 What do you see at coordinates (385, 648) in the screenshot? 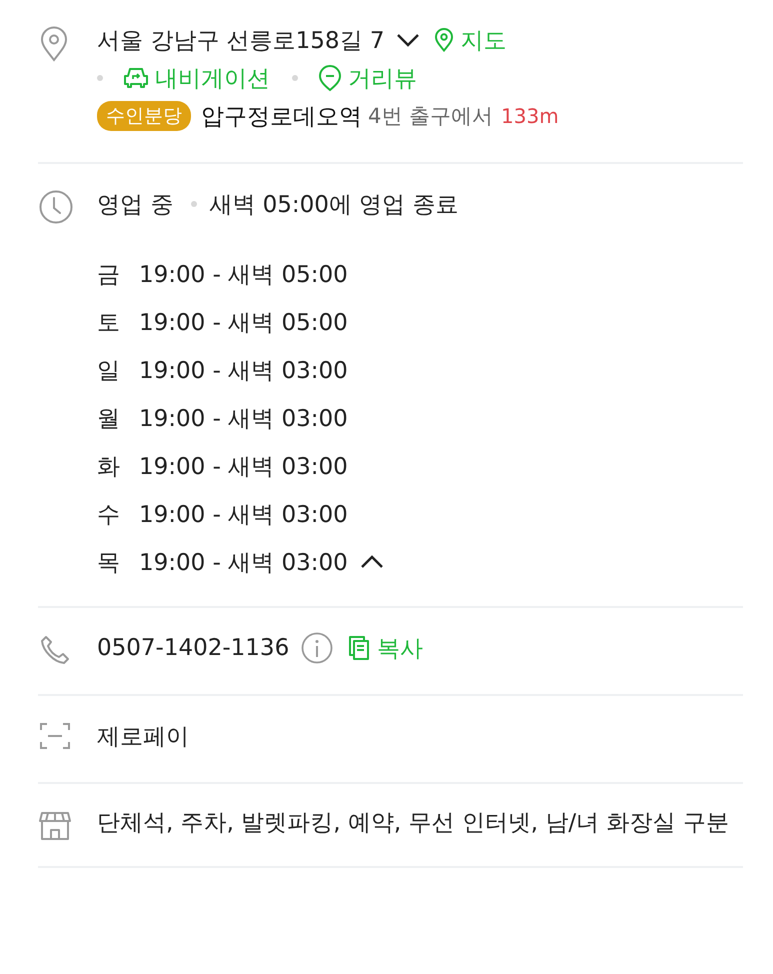
I see `copy-button: 복사` at bounding box center [385, 648].